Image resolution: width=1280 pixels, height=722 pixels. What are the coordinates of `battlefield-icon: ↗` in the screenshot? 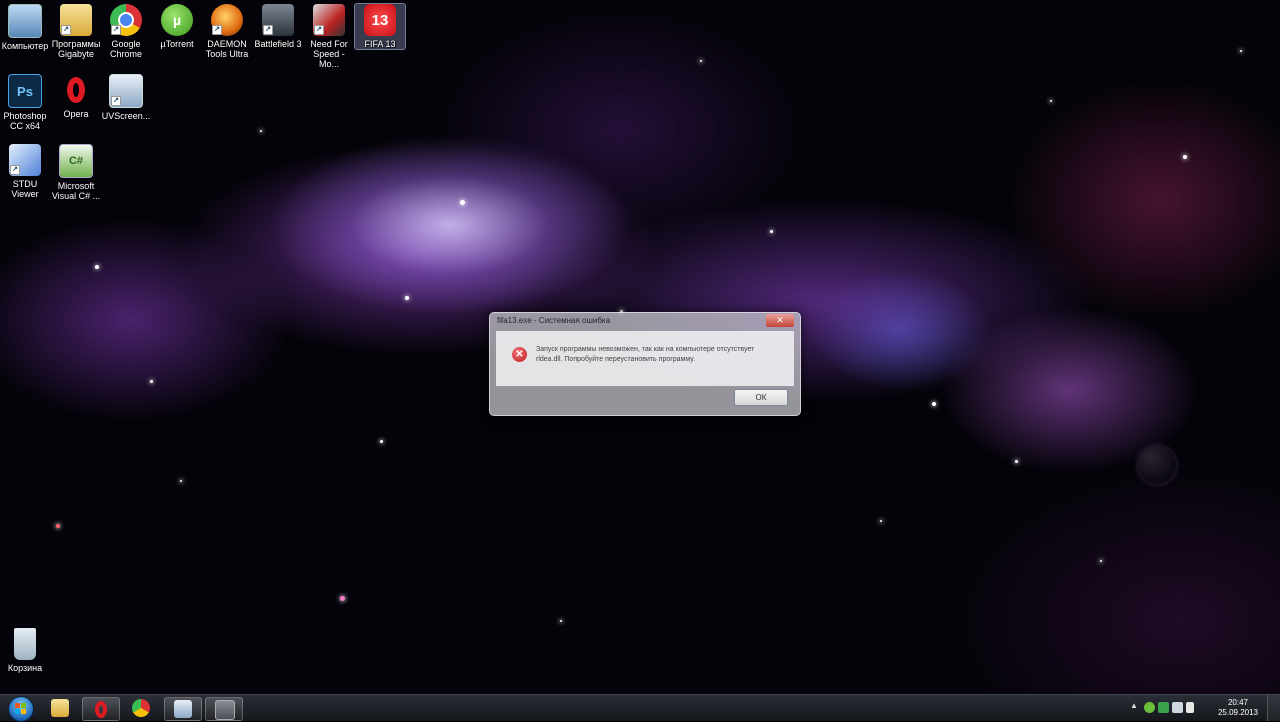 It's located at (278, 20).